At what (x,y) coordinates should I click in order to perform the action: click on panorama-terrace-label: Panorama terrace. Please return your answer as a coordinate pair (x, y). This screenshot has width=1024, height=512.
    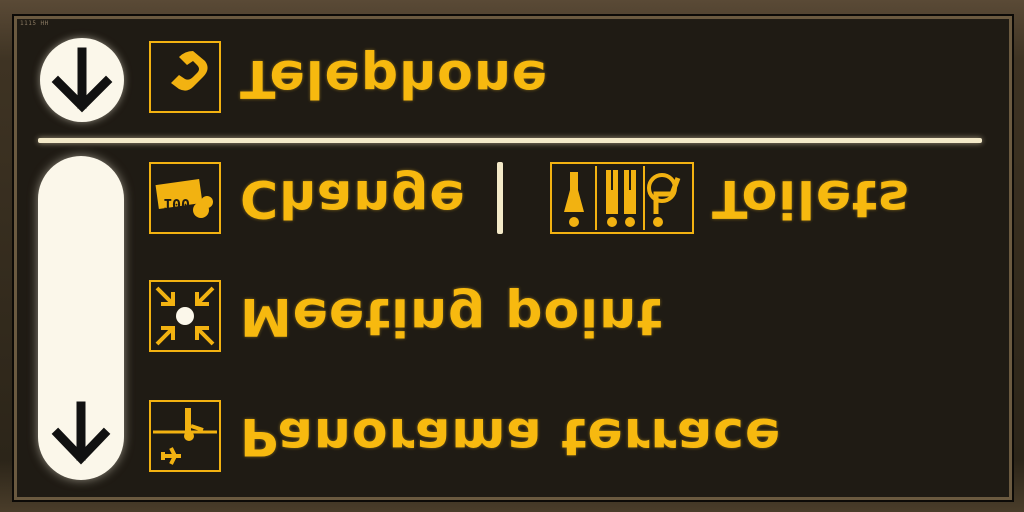
    Looking at the image, I should click on (511, 436).